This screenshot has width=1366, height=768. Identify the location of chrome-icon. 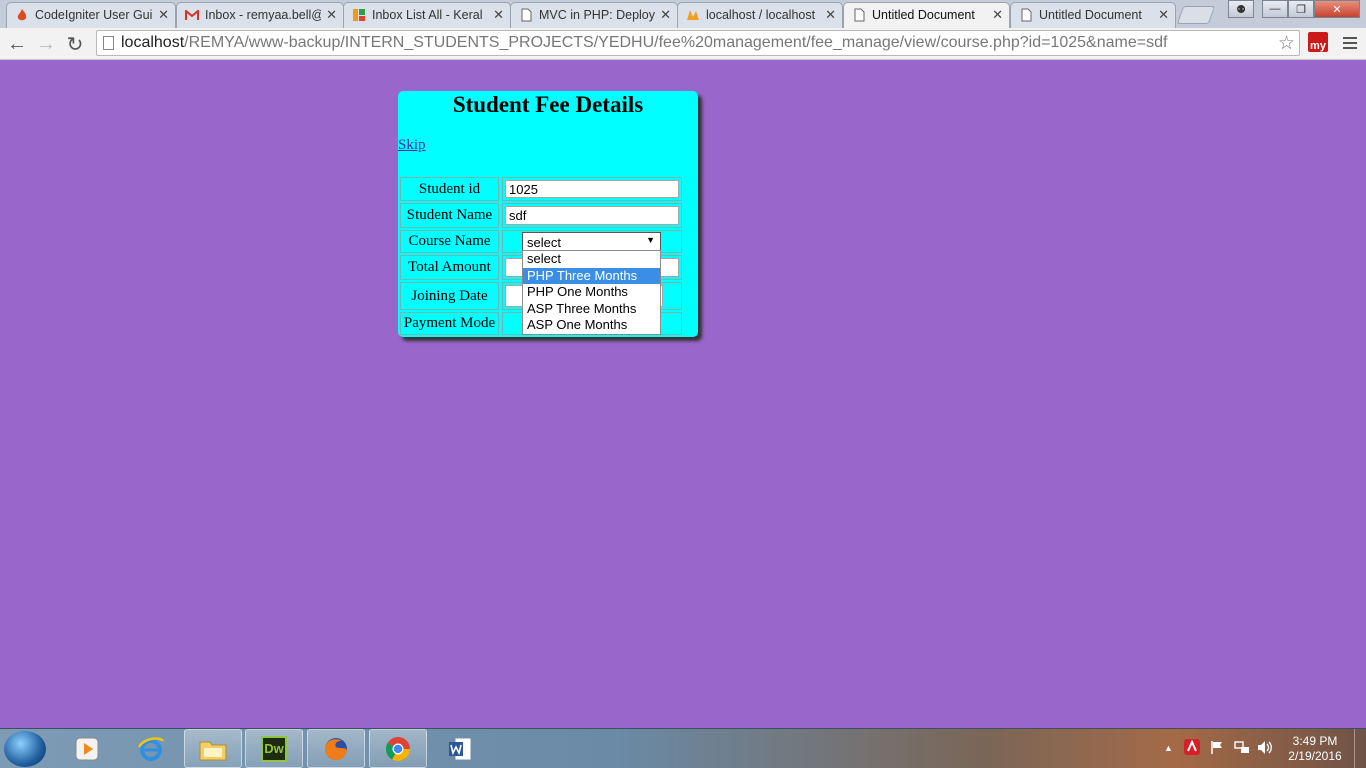
(398, 748).